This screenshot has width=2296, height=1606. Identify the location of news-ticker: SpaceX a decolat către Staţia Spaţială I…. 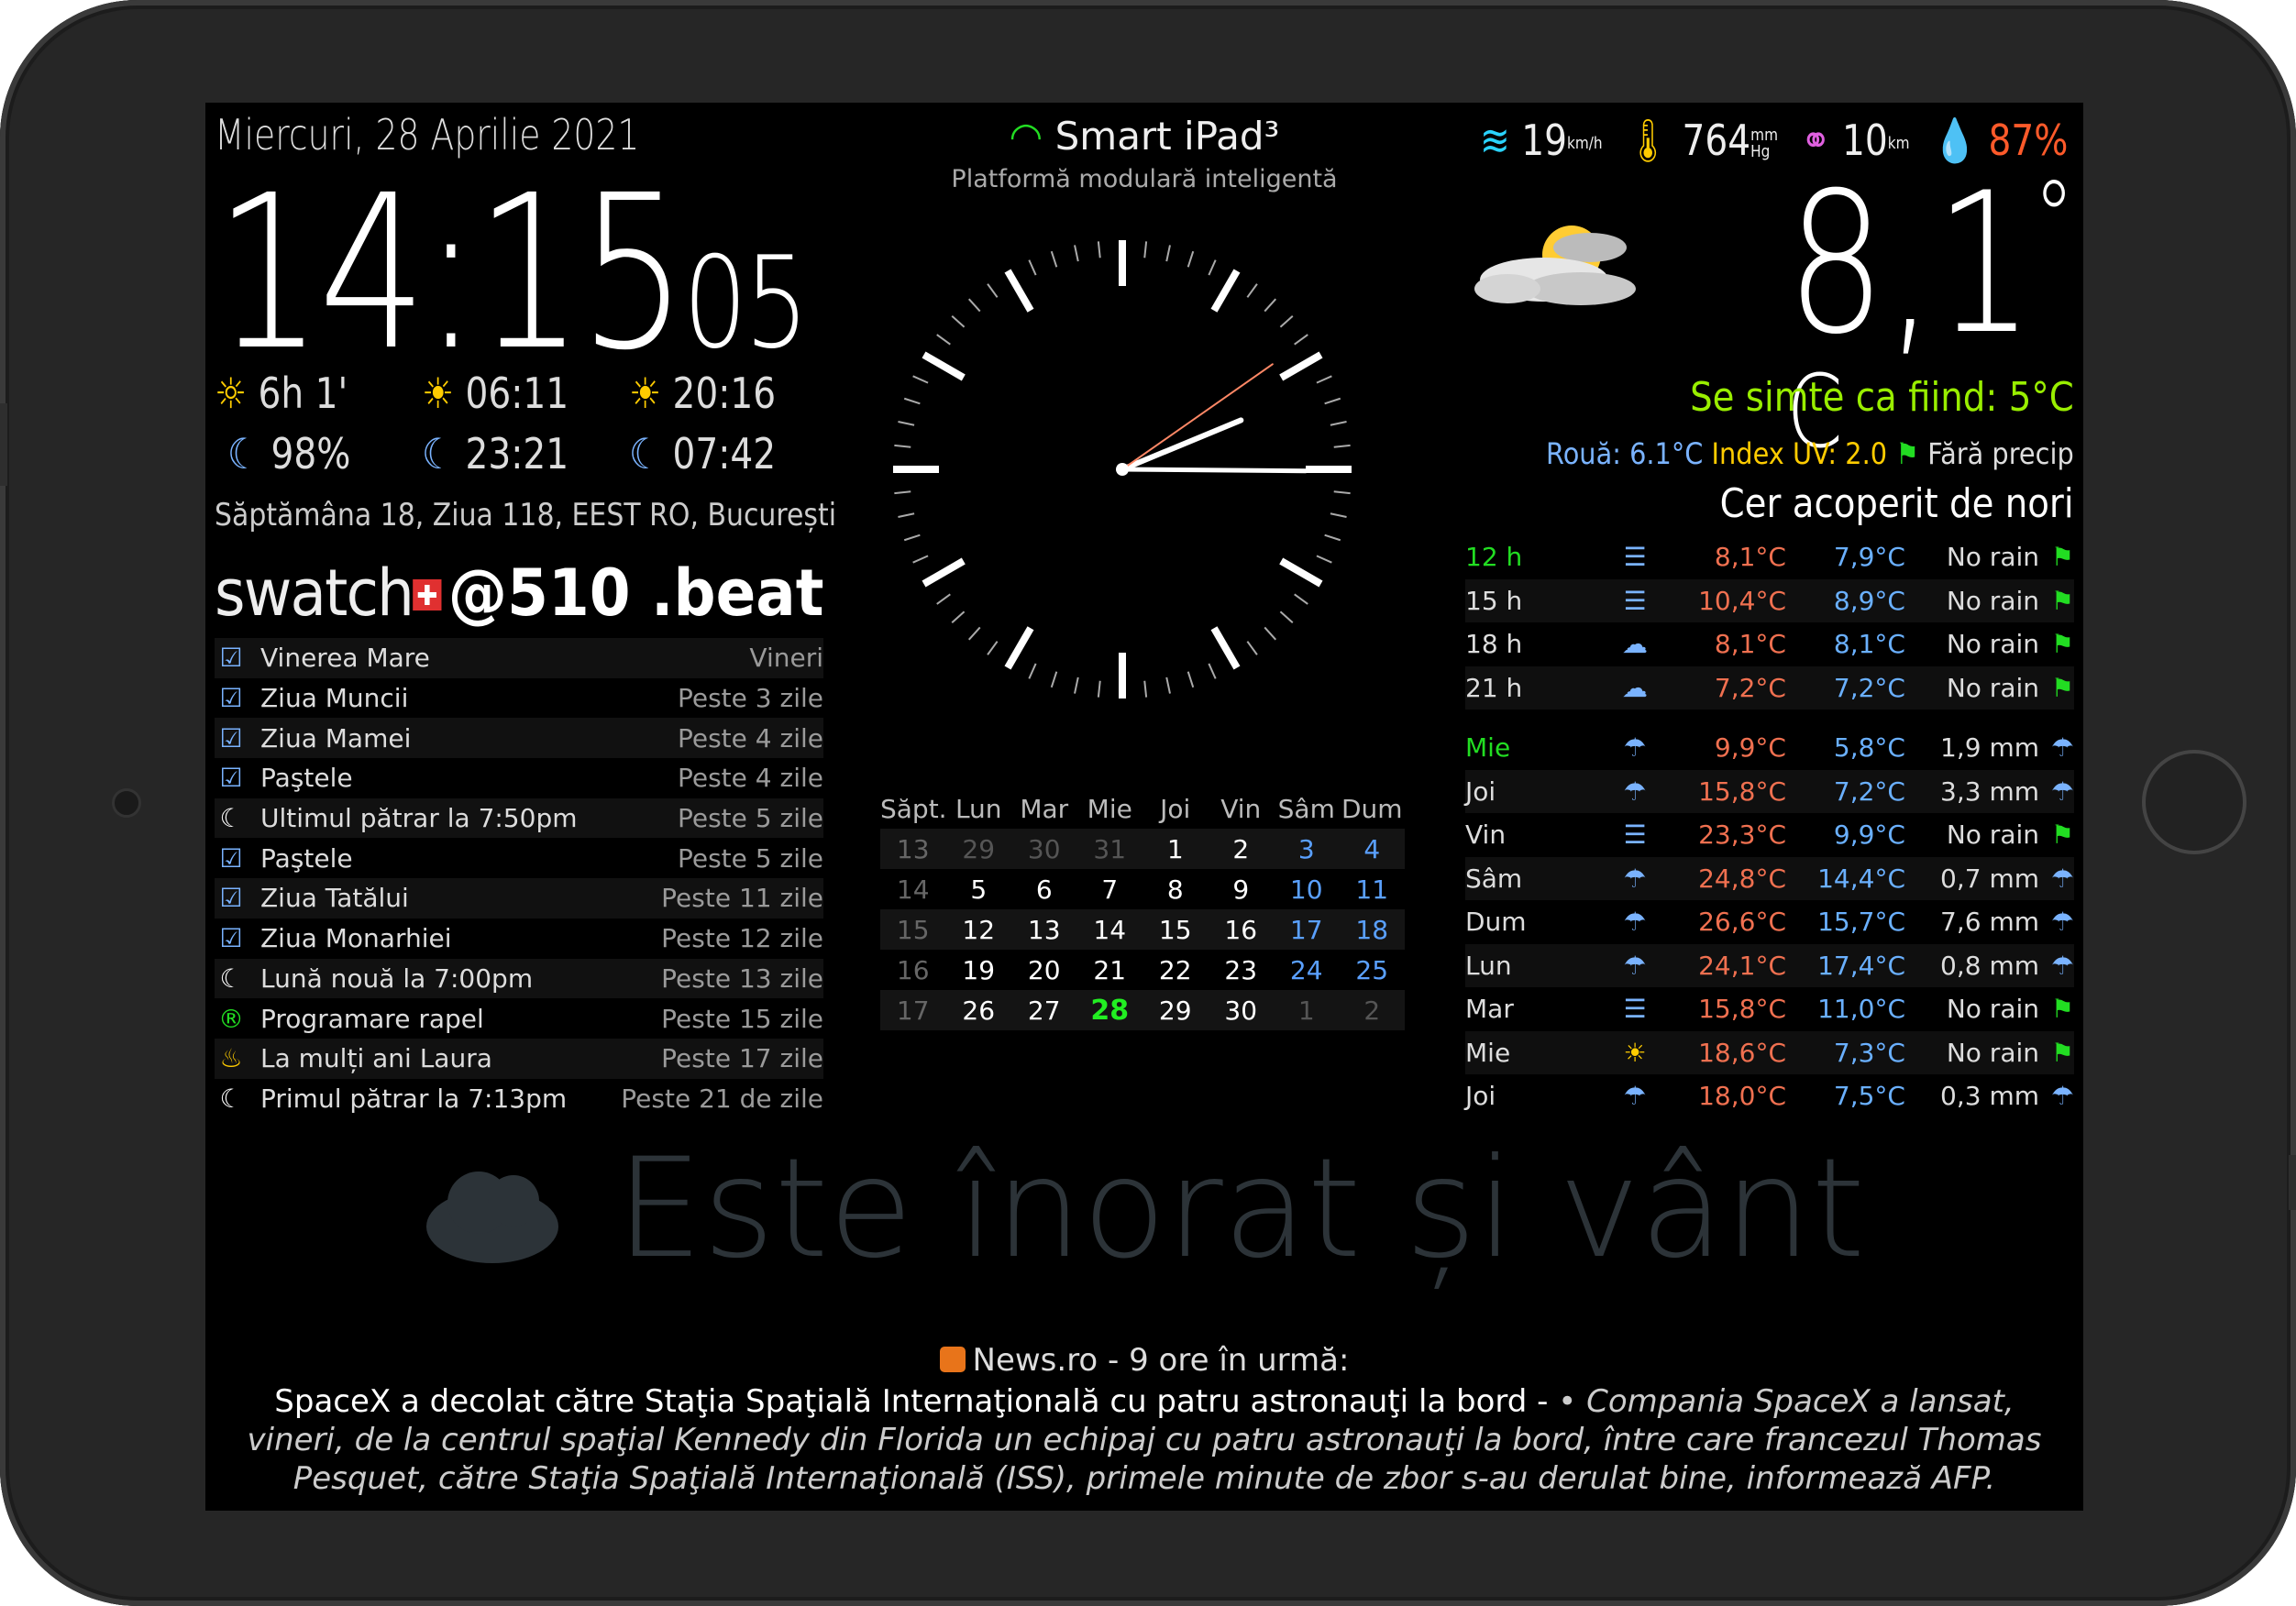
(1144, 1440).